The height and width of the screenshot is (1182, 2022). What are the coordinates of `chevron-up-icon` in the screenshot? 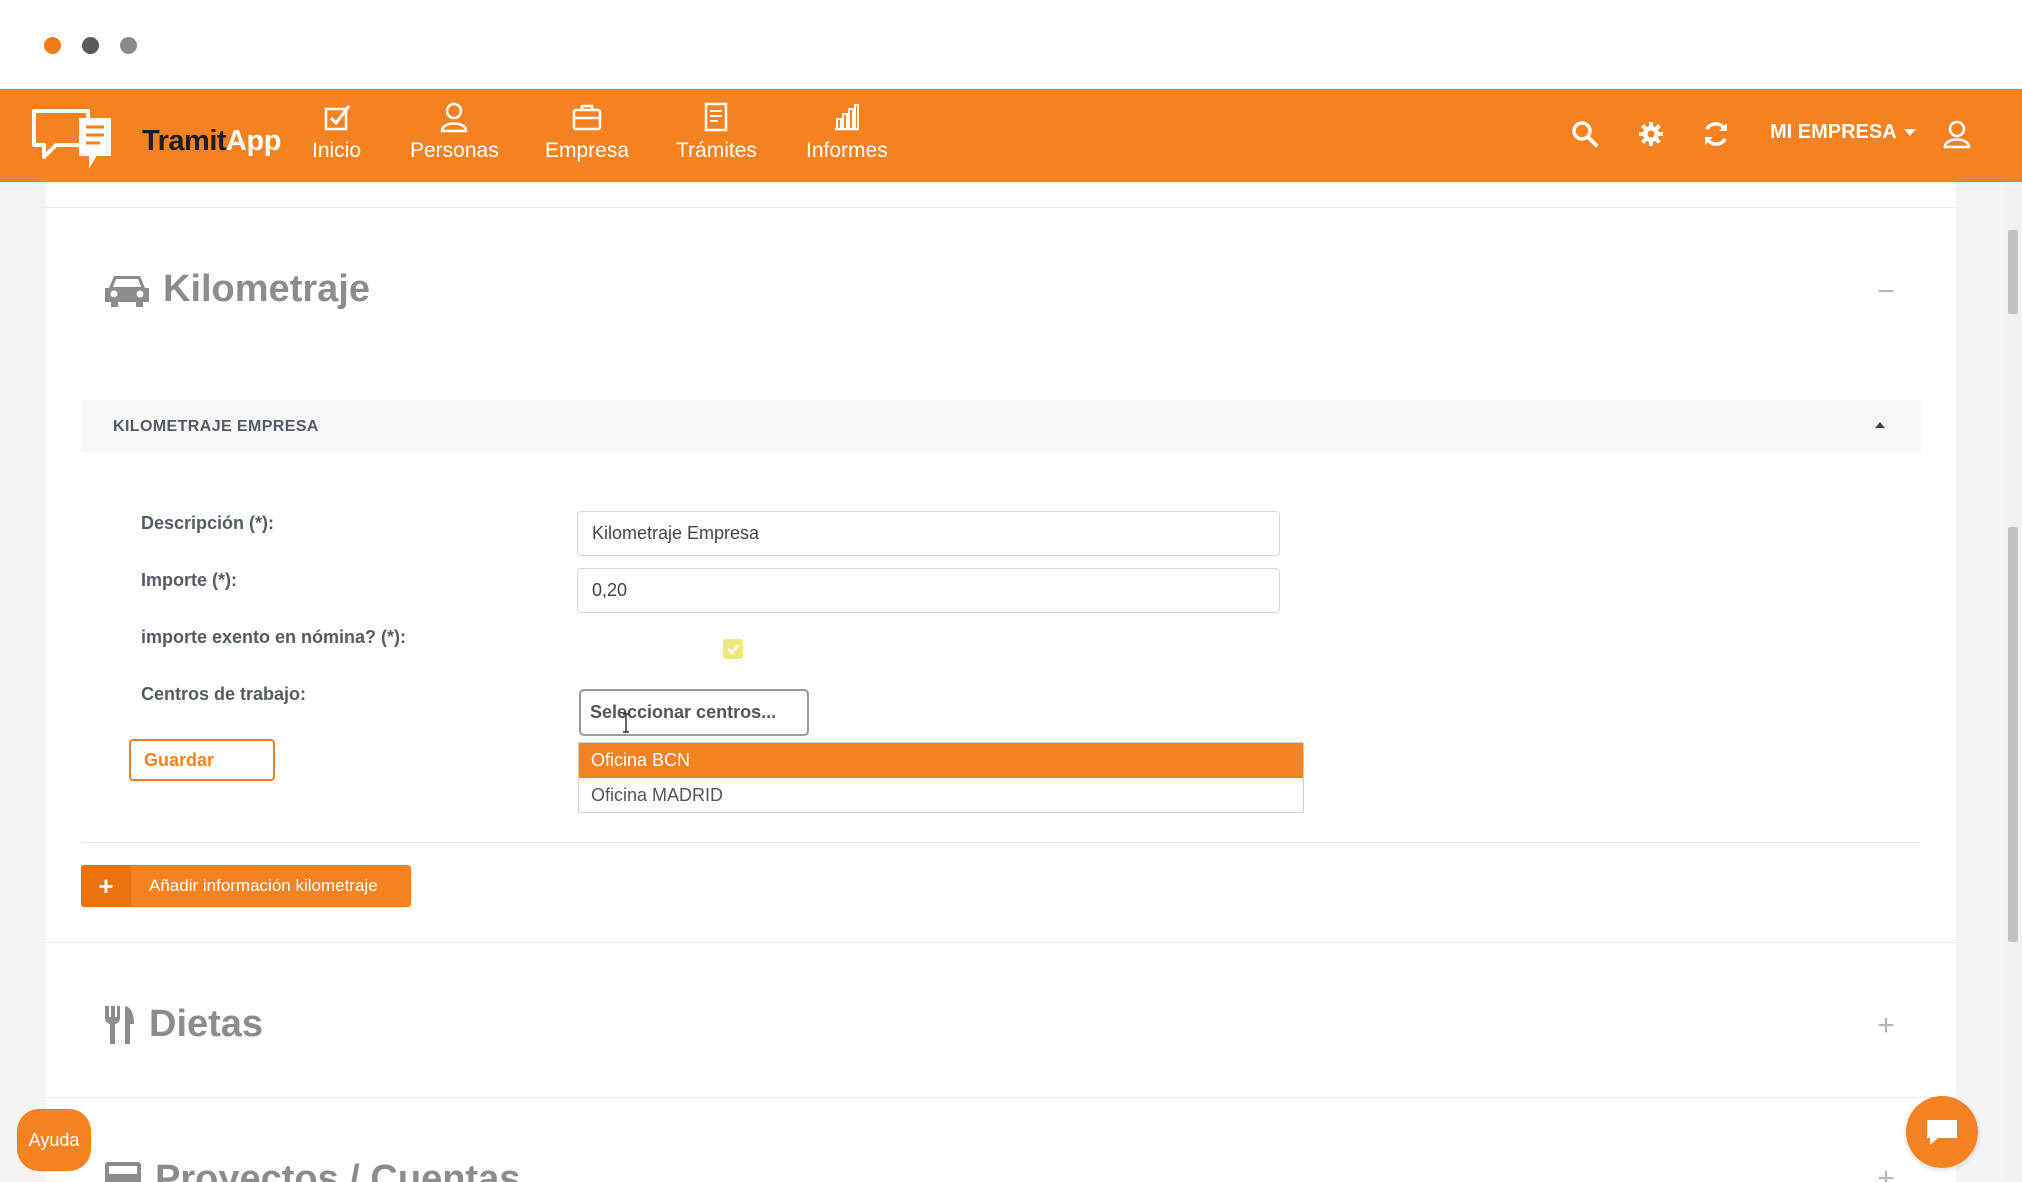 It's located at (1880, 425).